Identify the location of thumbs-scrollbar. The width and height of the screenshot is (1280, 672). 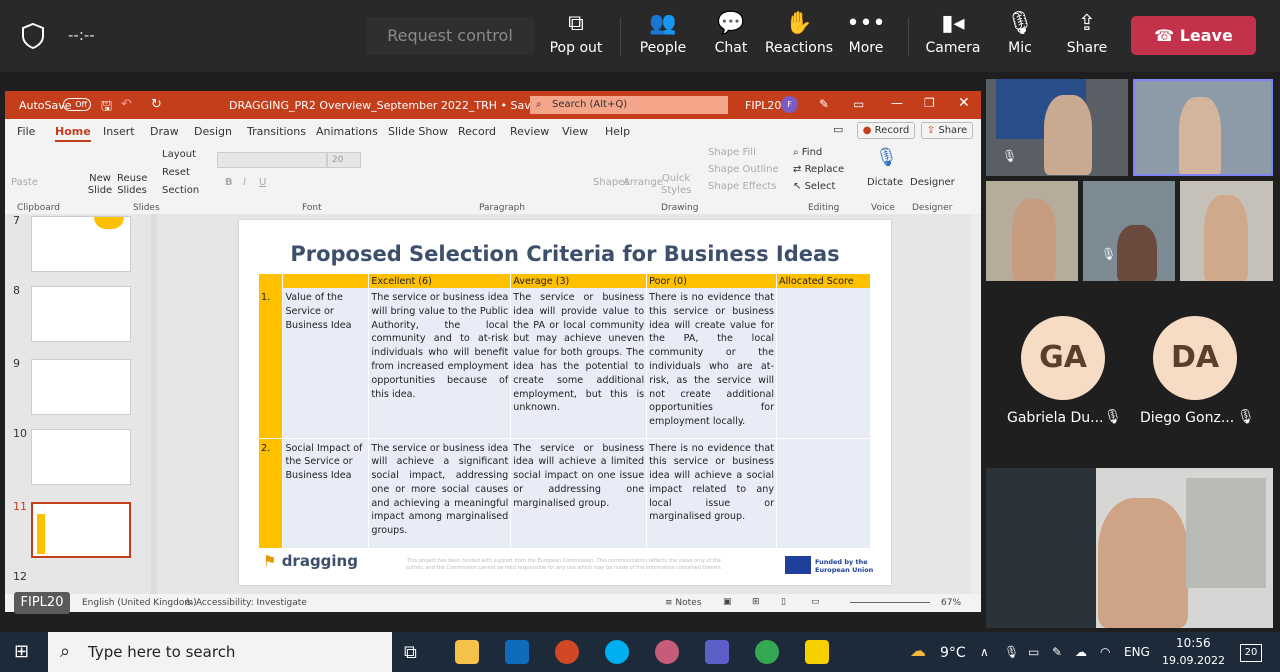
(154, 404).